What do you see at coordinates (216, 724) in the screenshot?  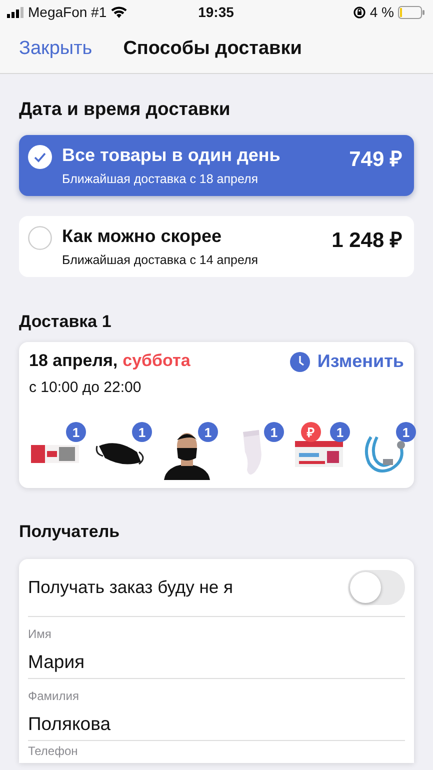 I see `input-field: Полякова` at bounding box center [216, 724].